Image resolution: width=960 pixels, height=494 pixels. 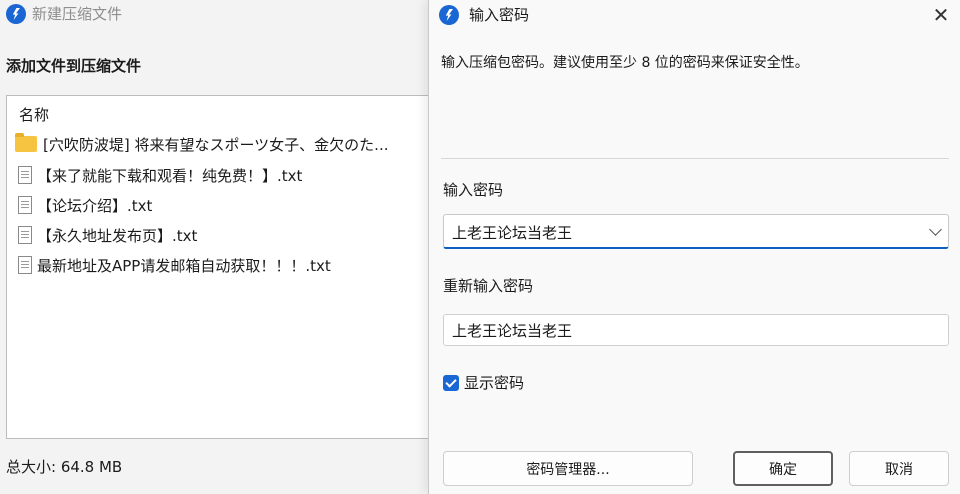 What do you see at coordinates (74, 66) in the screenshot?
I see `add-files-heading: 添加文件到压缩文件` at bounding box center [74, 66].